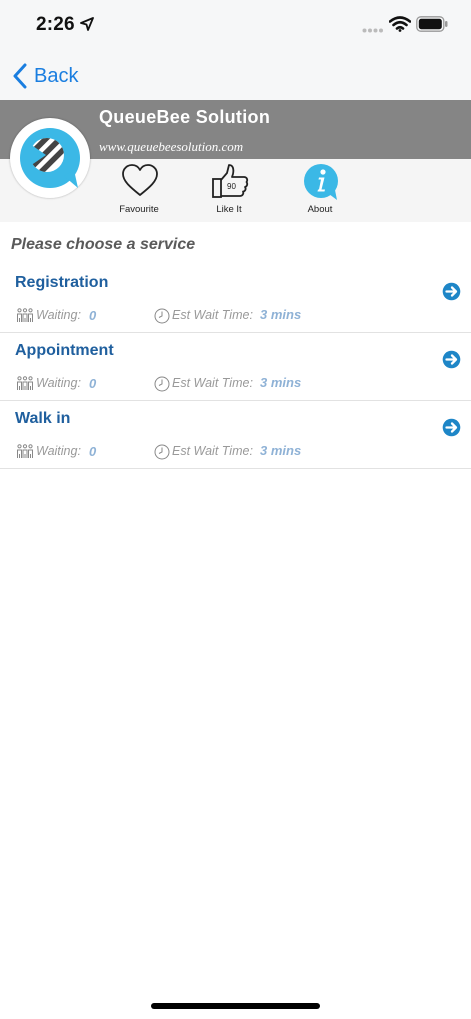 This screenshot has width=471, height=1019. Describe the element at coordinates (229, 209) in the screenshot. I see `like-label: Like It` at that location.